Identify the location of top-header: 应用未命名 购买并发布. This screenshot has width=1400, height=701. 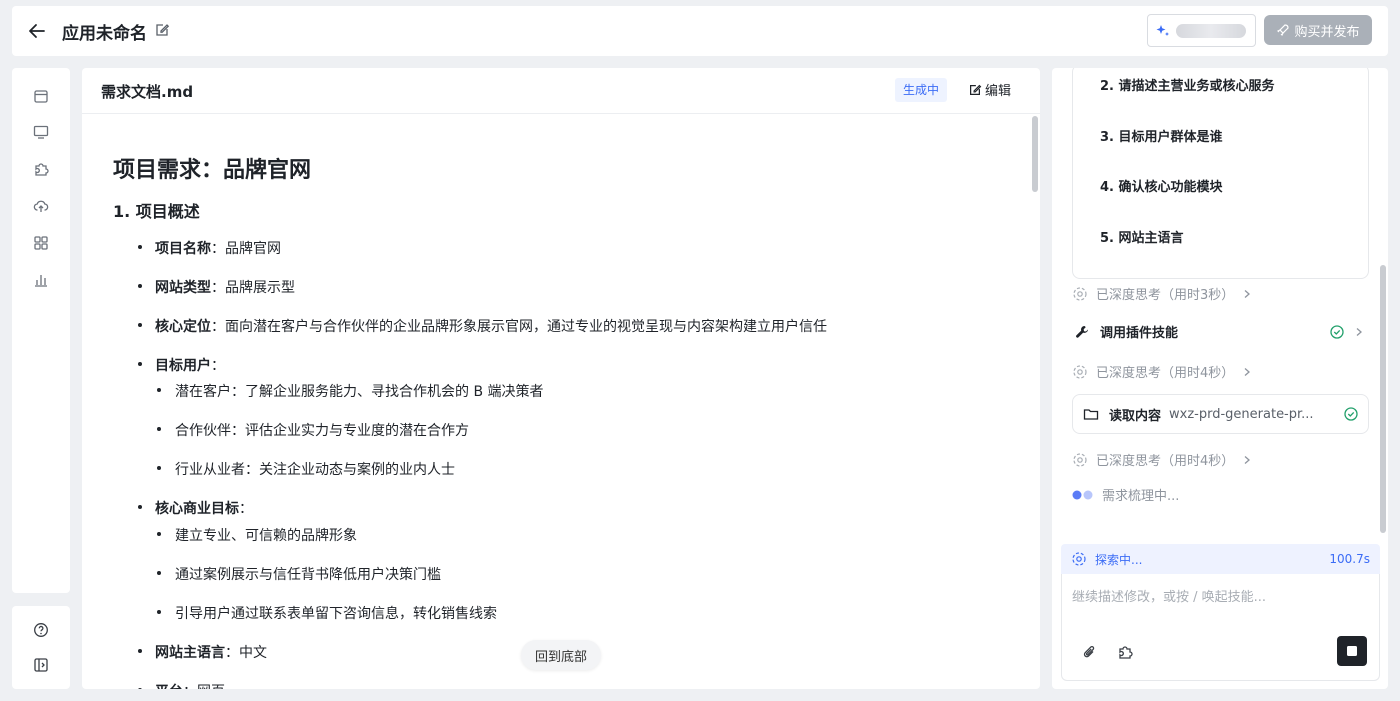
(700, 31).